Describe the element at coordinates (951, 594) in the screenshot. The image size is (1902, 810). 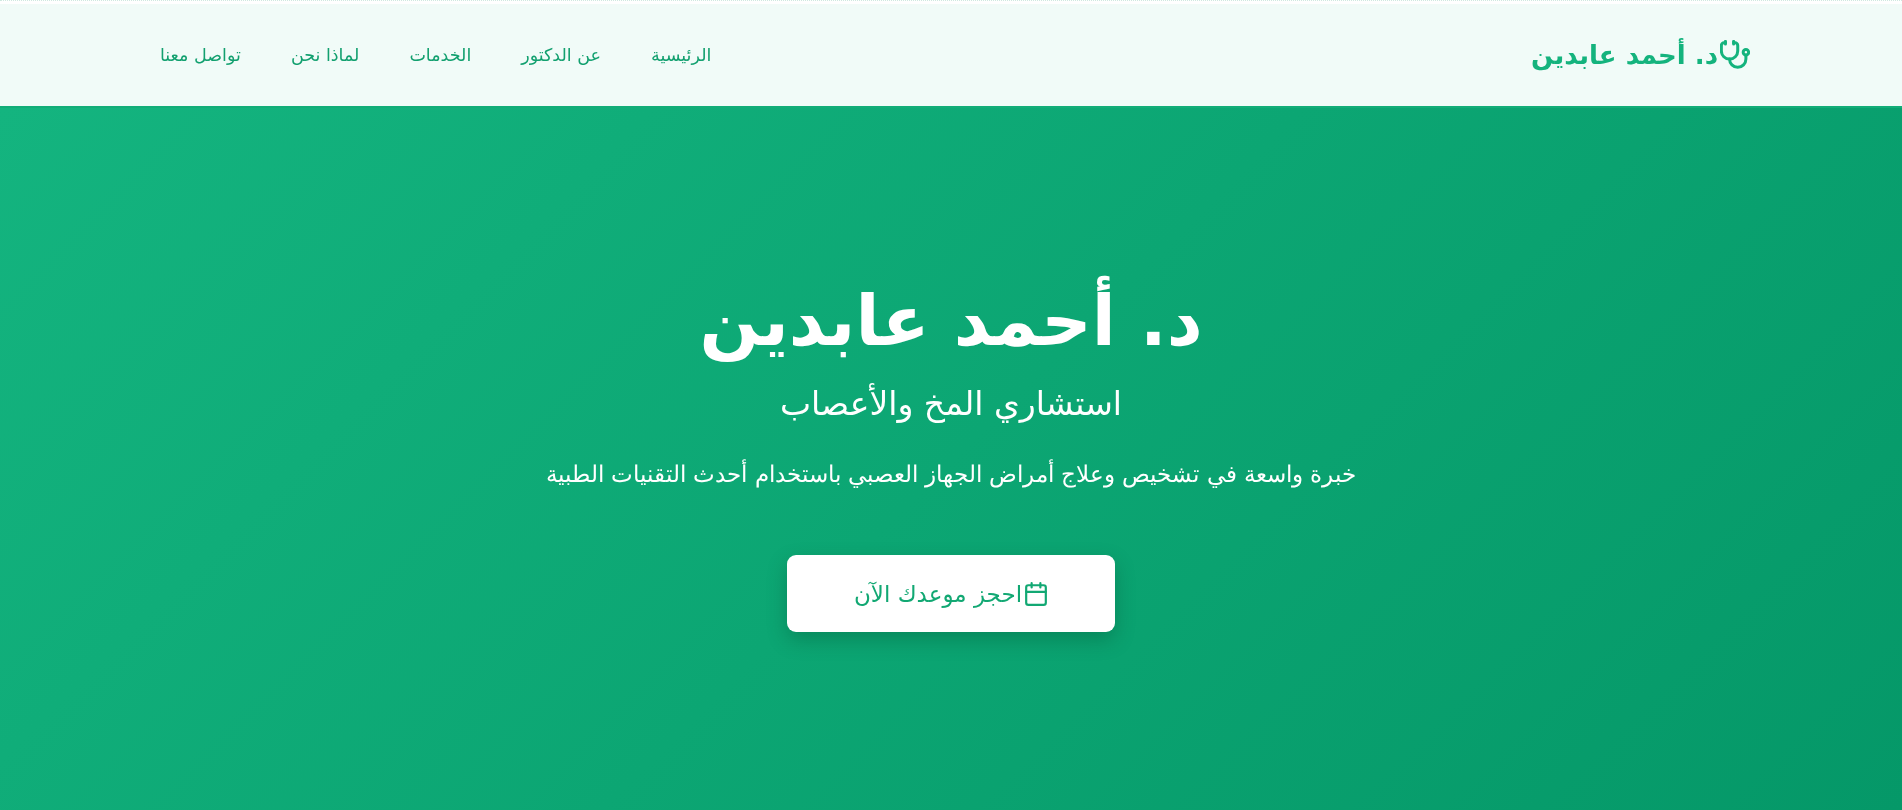
I see `book-appointment-button: احجز موعدك الآن` at that location.